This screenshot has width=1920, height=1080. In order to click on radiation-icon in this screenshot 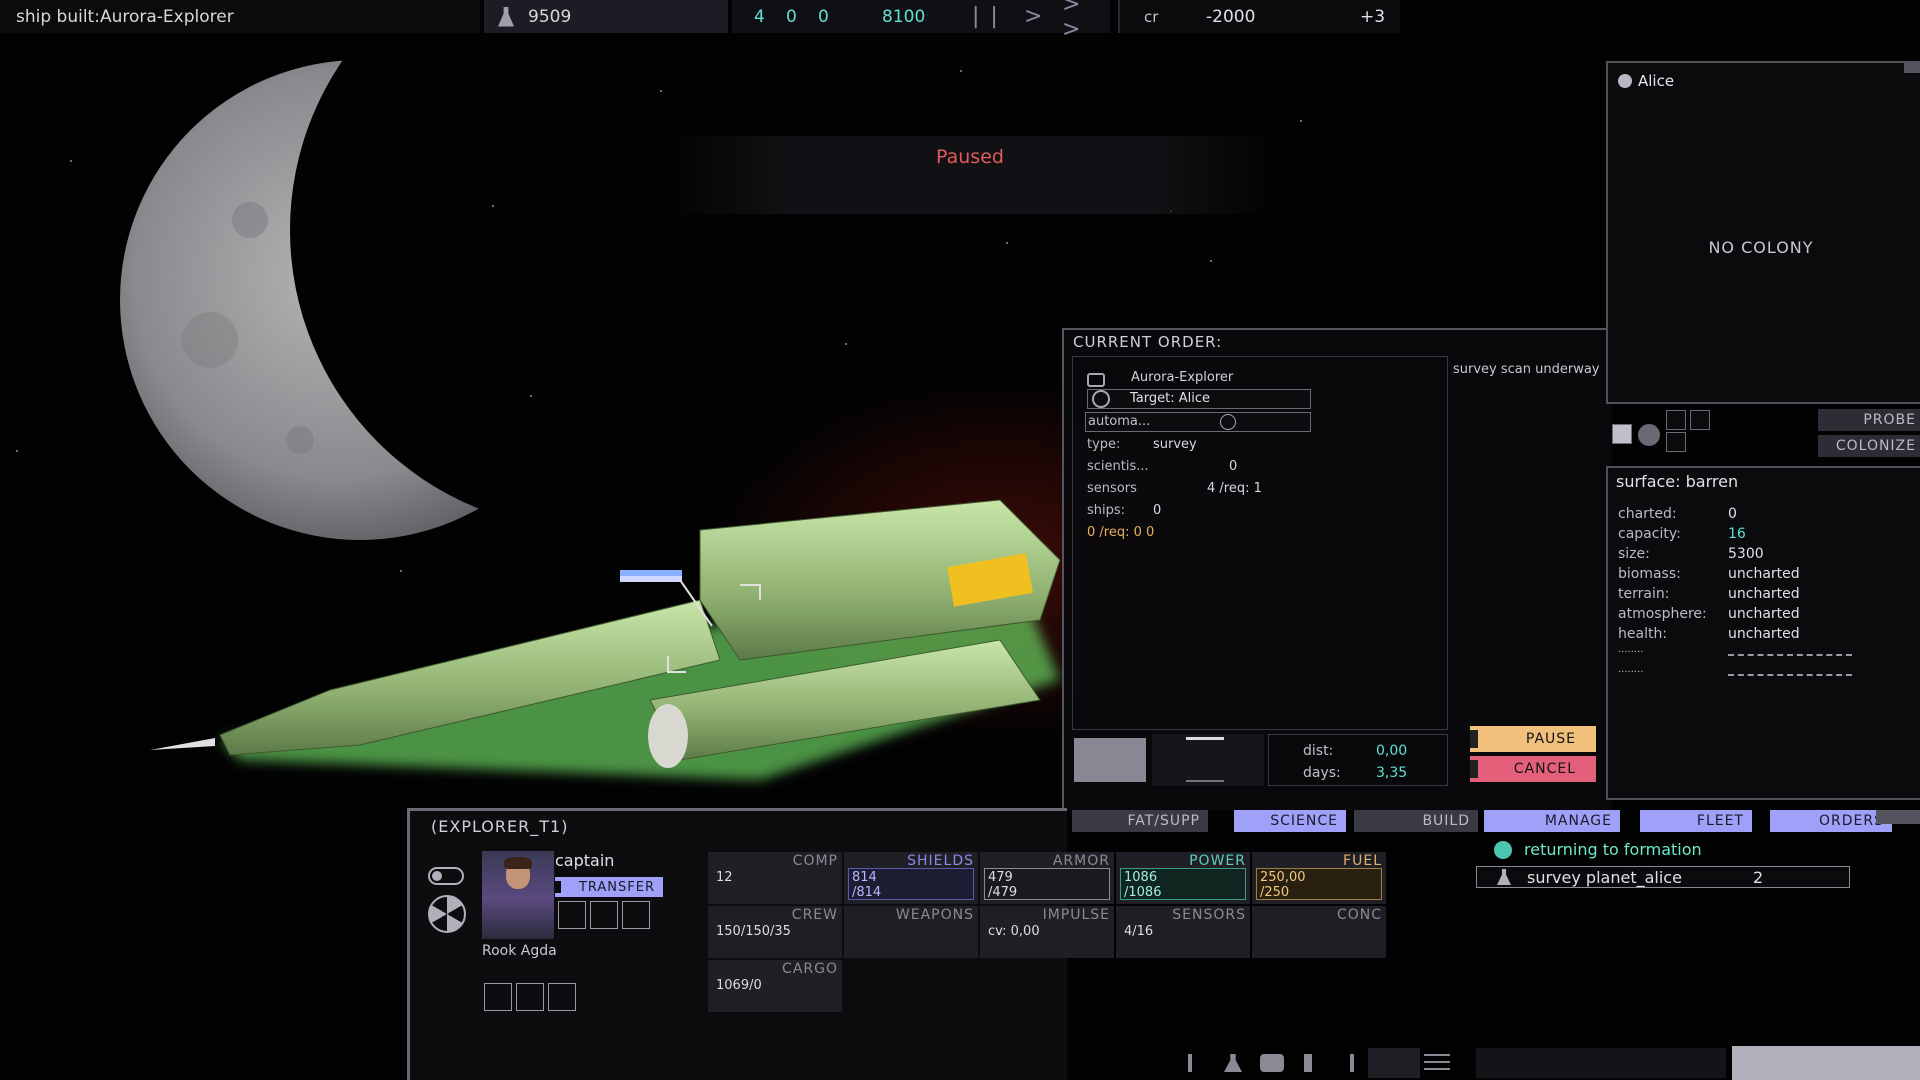, I will do `click(447, 914)`.